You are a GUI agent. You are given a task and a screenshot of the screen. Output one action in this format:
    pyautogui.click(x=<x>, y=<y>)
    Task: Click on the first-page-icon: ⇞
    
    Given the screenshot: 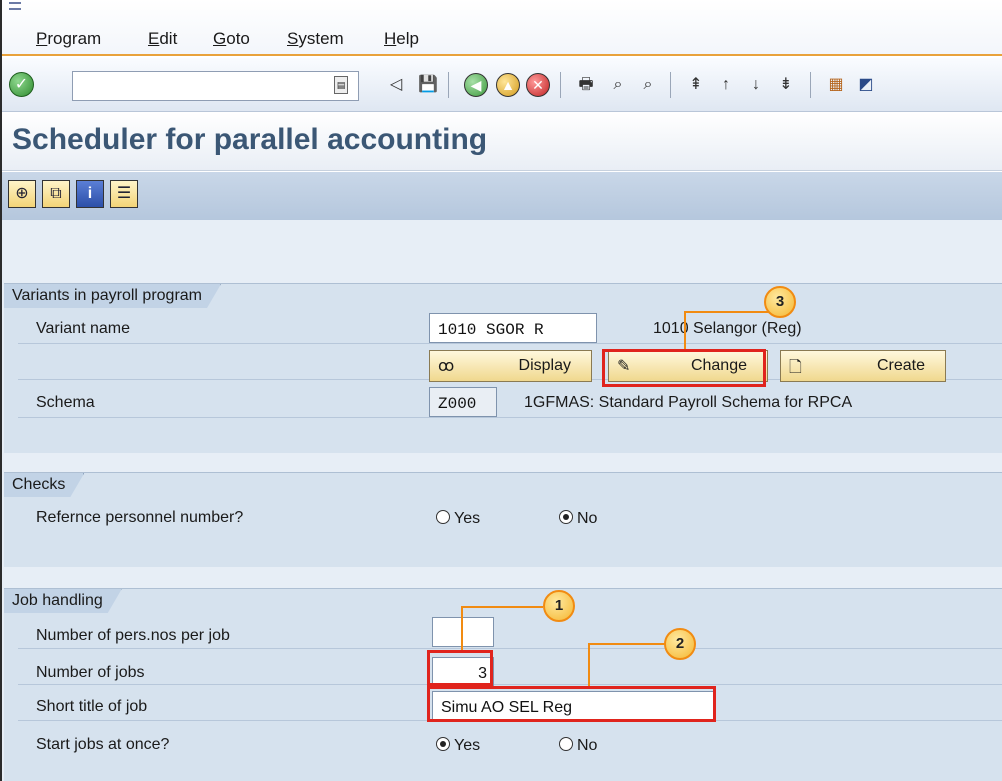 What is the action you would take?
    pyautogui.click(x=696, y=85)
    